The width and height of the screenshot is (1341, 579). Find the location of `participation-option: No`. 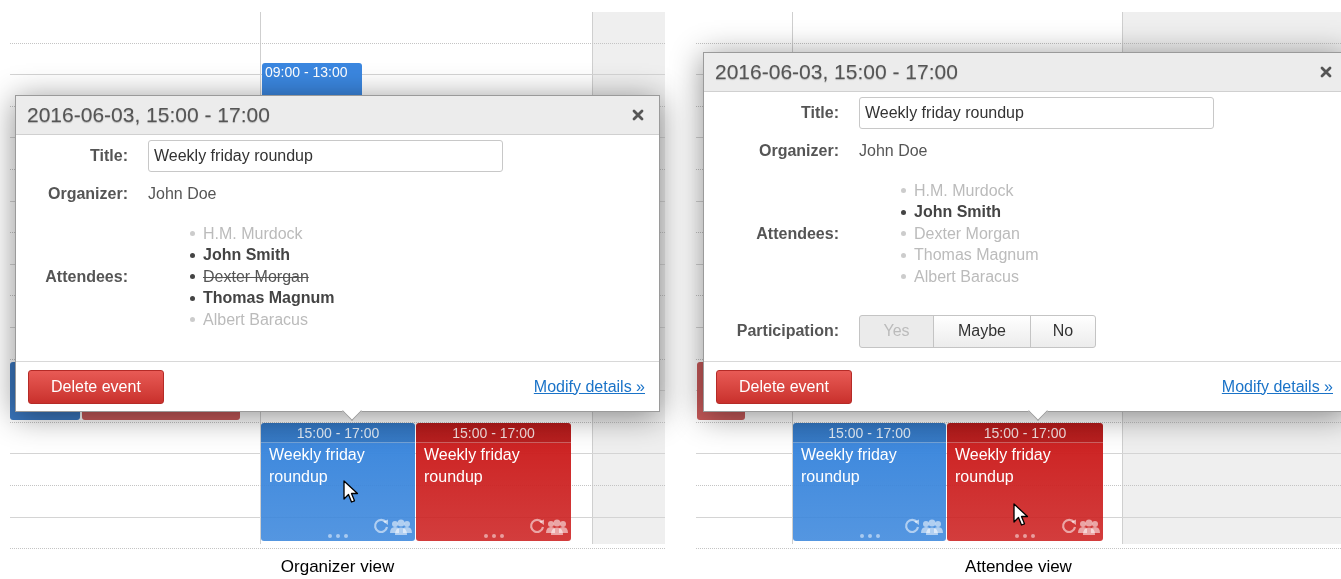

participation-option: No is located at coordinates (1063, 331).